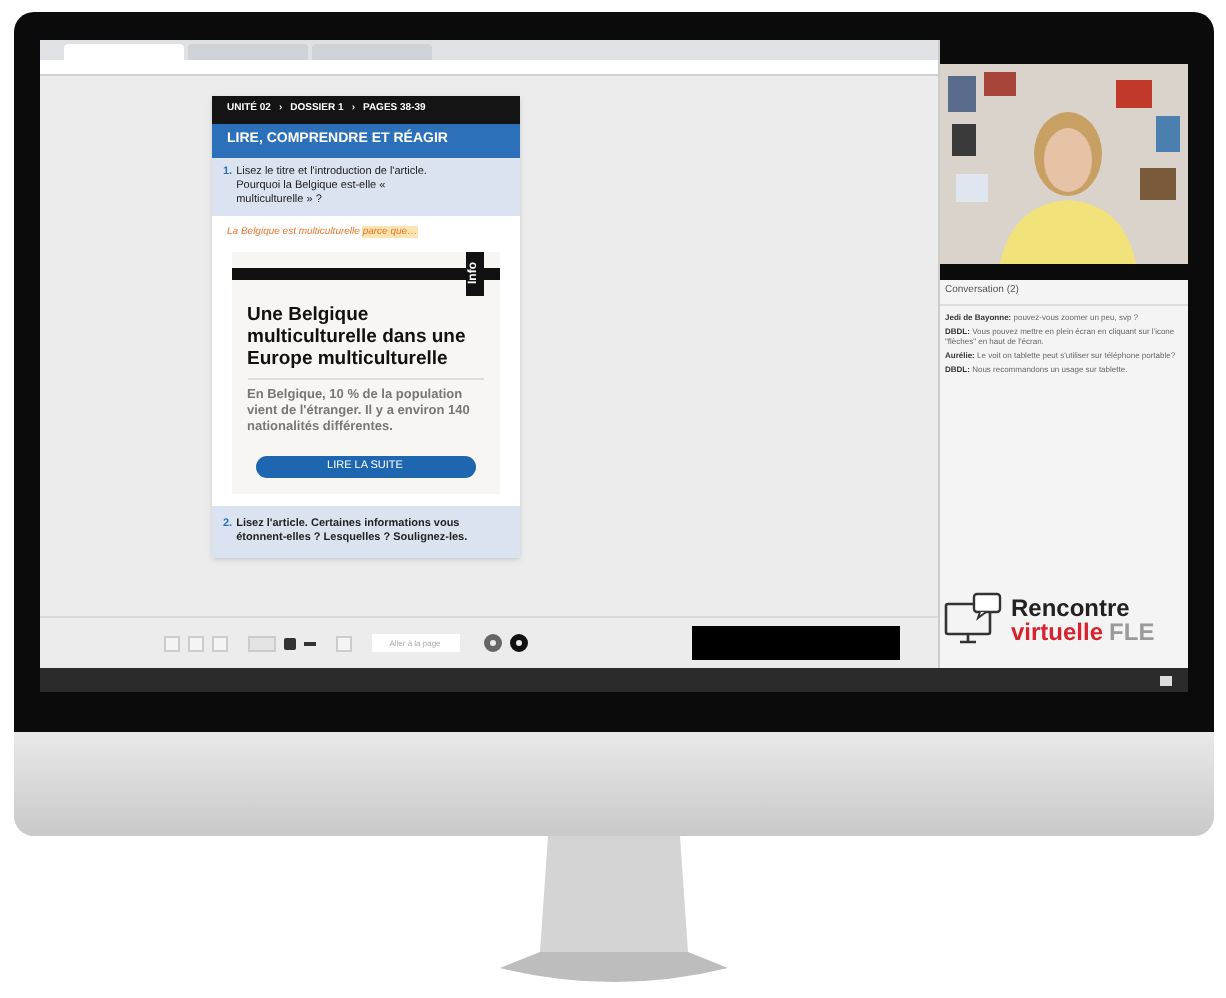  Describe the element at coordinates (1057, 632) in the screenshot. I see `logo-text: virtuelle` at that location.